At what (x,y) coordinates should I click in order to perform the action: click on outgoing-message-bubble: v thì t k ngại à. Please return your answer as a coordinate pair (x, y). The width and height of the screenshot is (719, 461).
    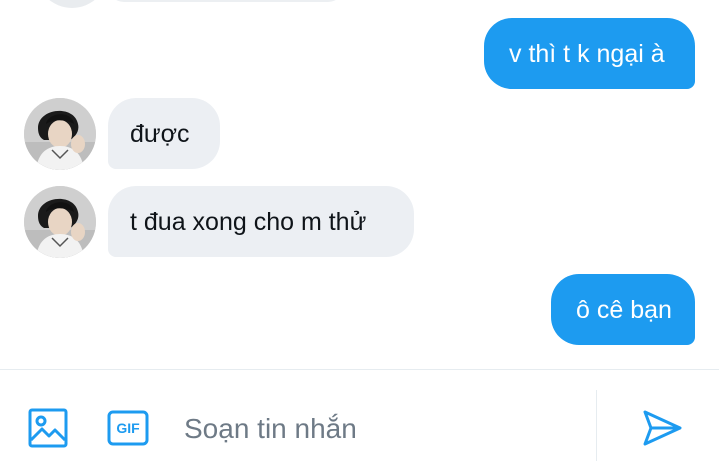
    Looking at the image, I should click on (589, 53).